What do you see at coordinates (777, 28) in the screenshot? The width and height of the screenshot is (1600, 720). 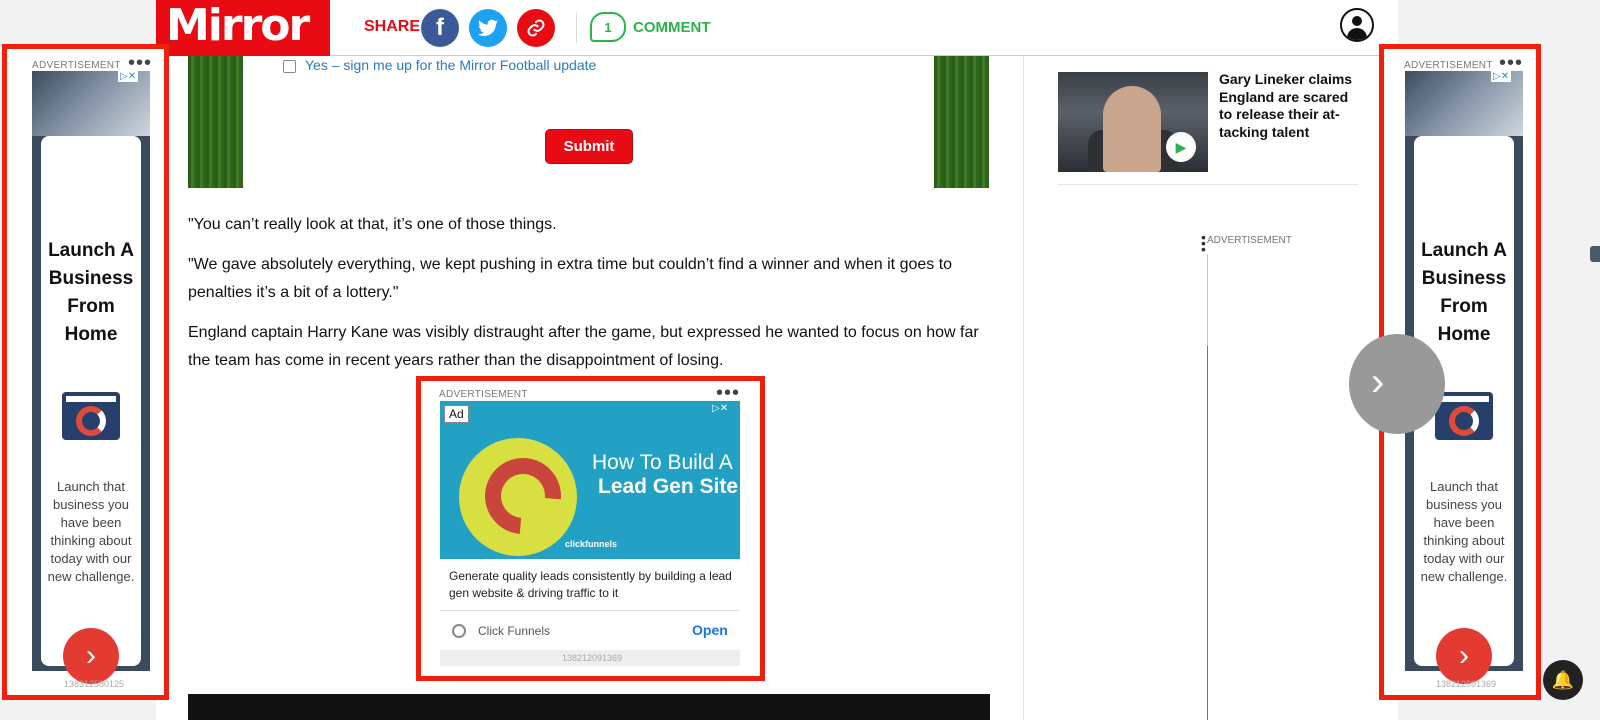 I see `site-header: Mirror SHARE f 1 COMMENT` at bounding box center [777, 28].